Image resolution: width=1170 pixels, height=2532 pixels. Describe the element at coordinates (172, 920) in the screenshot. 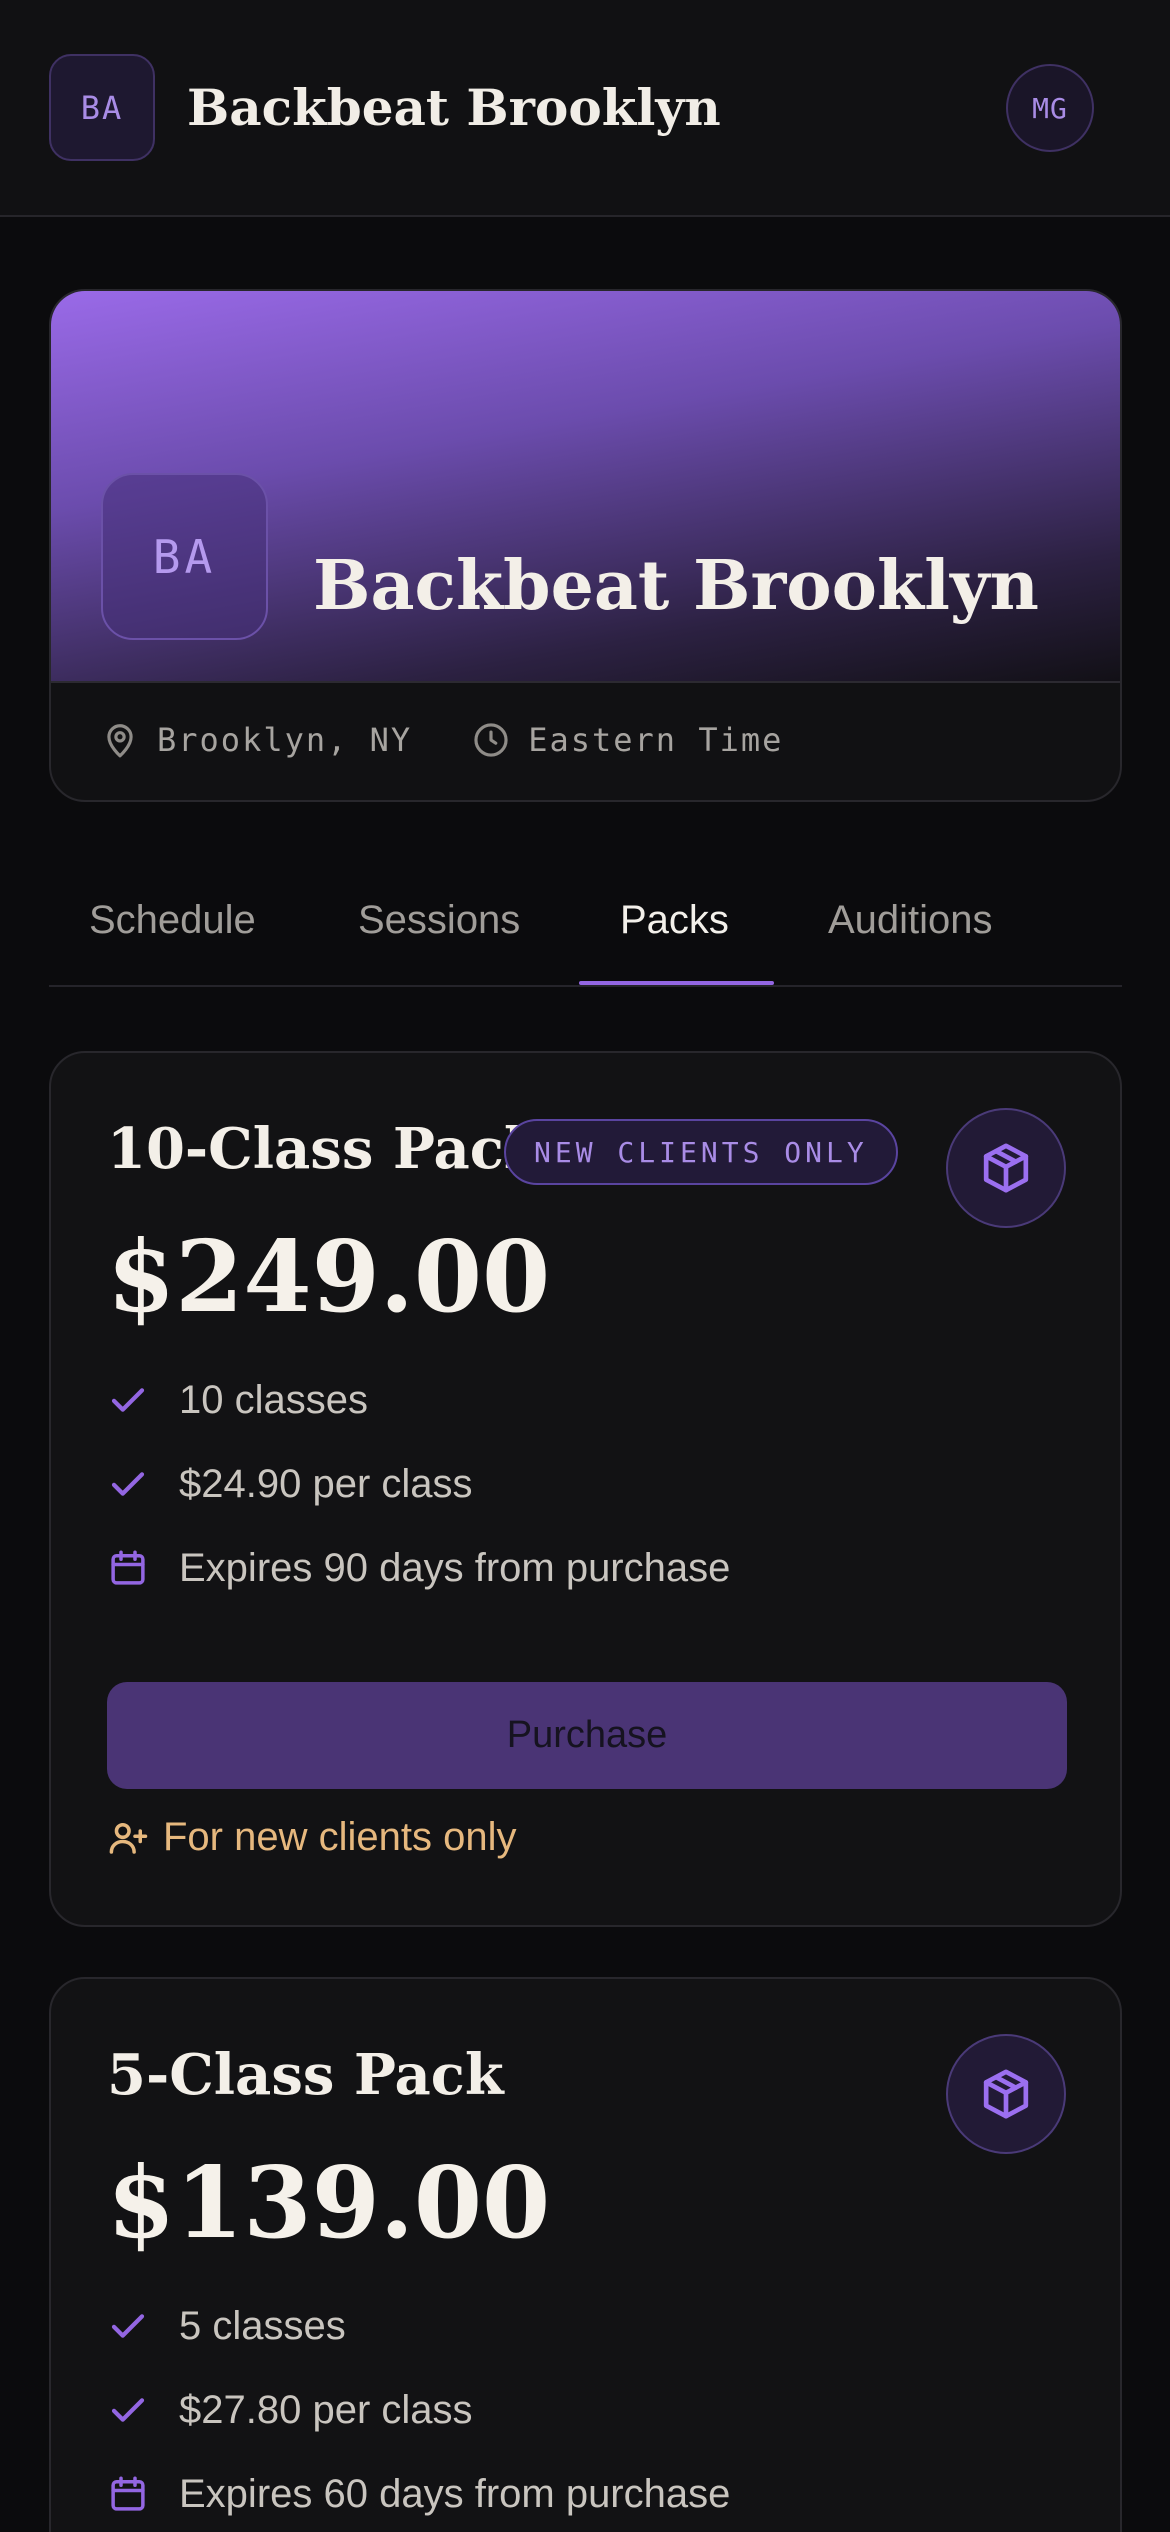

I see `tab-schedule: Schedule` at that location.